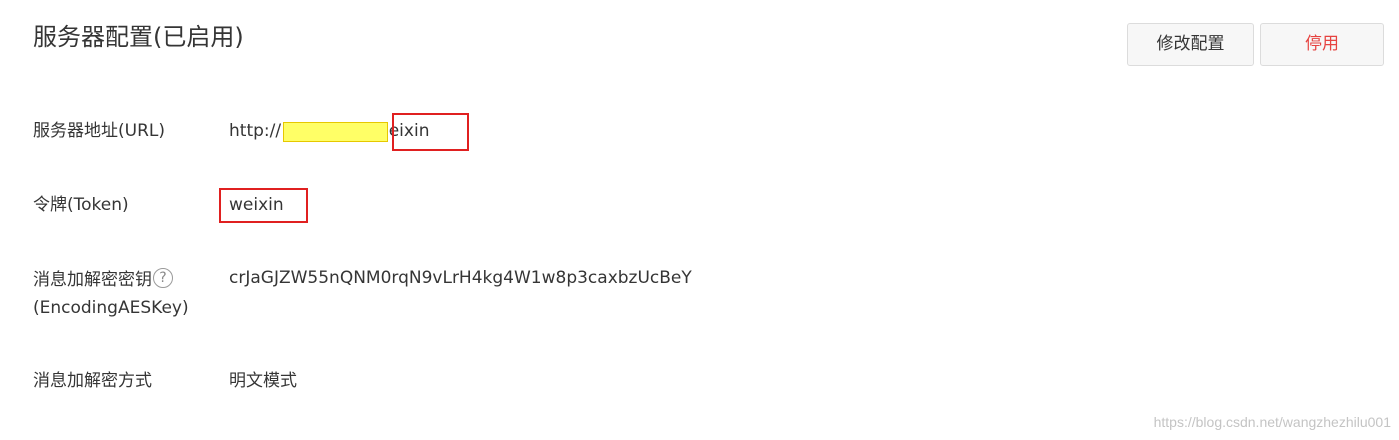 The image size is (1399, 440). I want to click on url-annotation-box, so click(430, 132).